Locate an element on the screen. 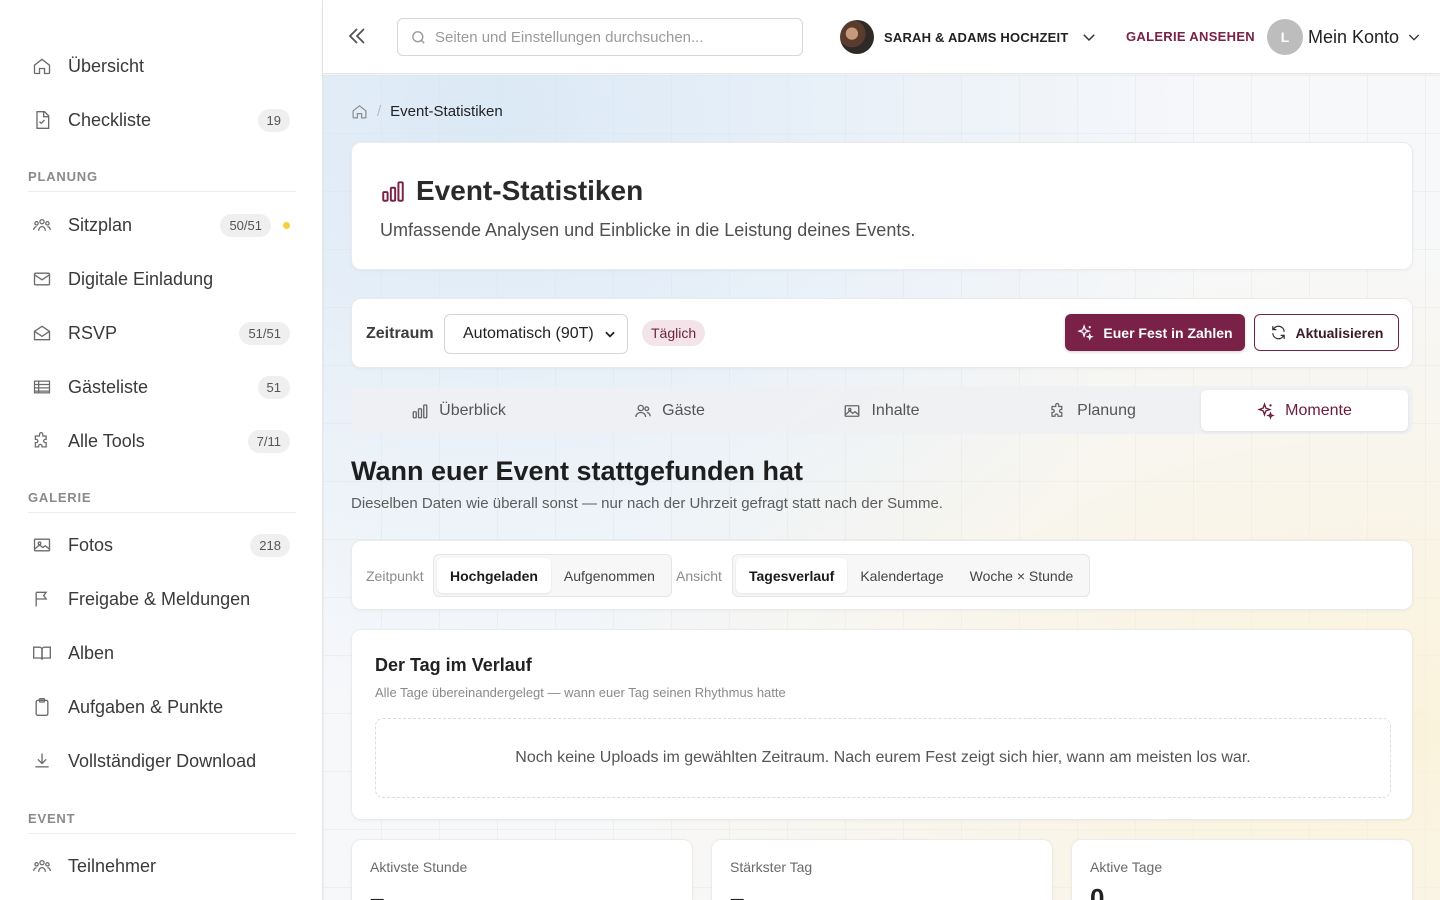 The height and width of the screenshot is (900, 1440). sidebar-item-alle-tools: Alle Tools 7/11 is located at coordinates (160, 441).